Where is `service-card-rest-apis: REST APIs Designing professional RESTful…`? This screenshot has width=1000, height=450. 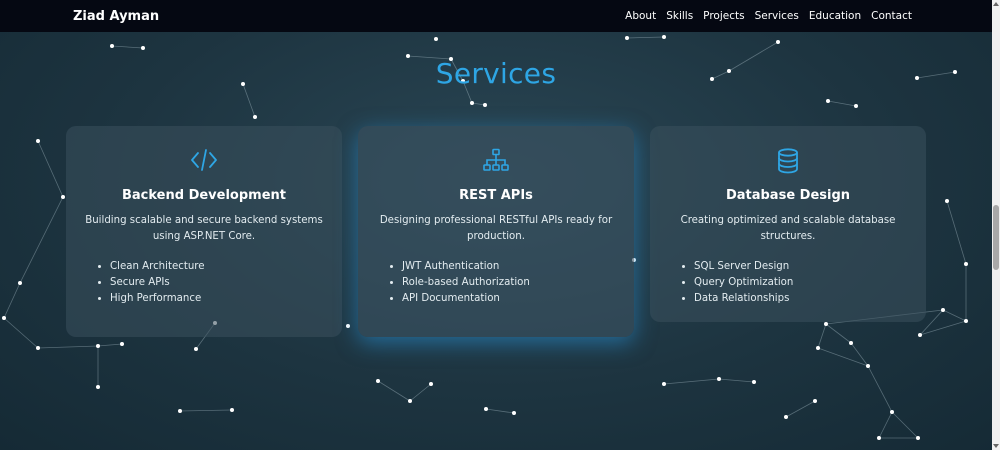 service-card-rest-apis: REST APIs Designing professional RESTful… is located at coordinates (496, 231).